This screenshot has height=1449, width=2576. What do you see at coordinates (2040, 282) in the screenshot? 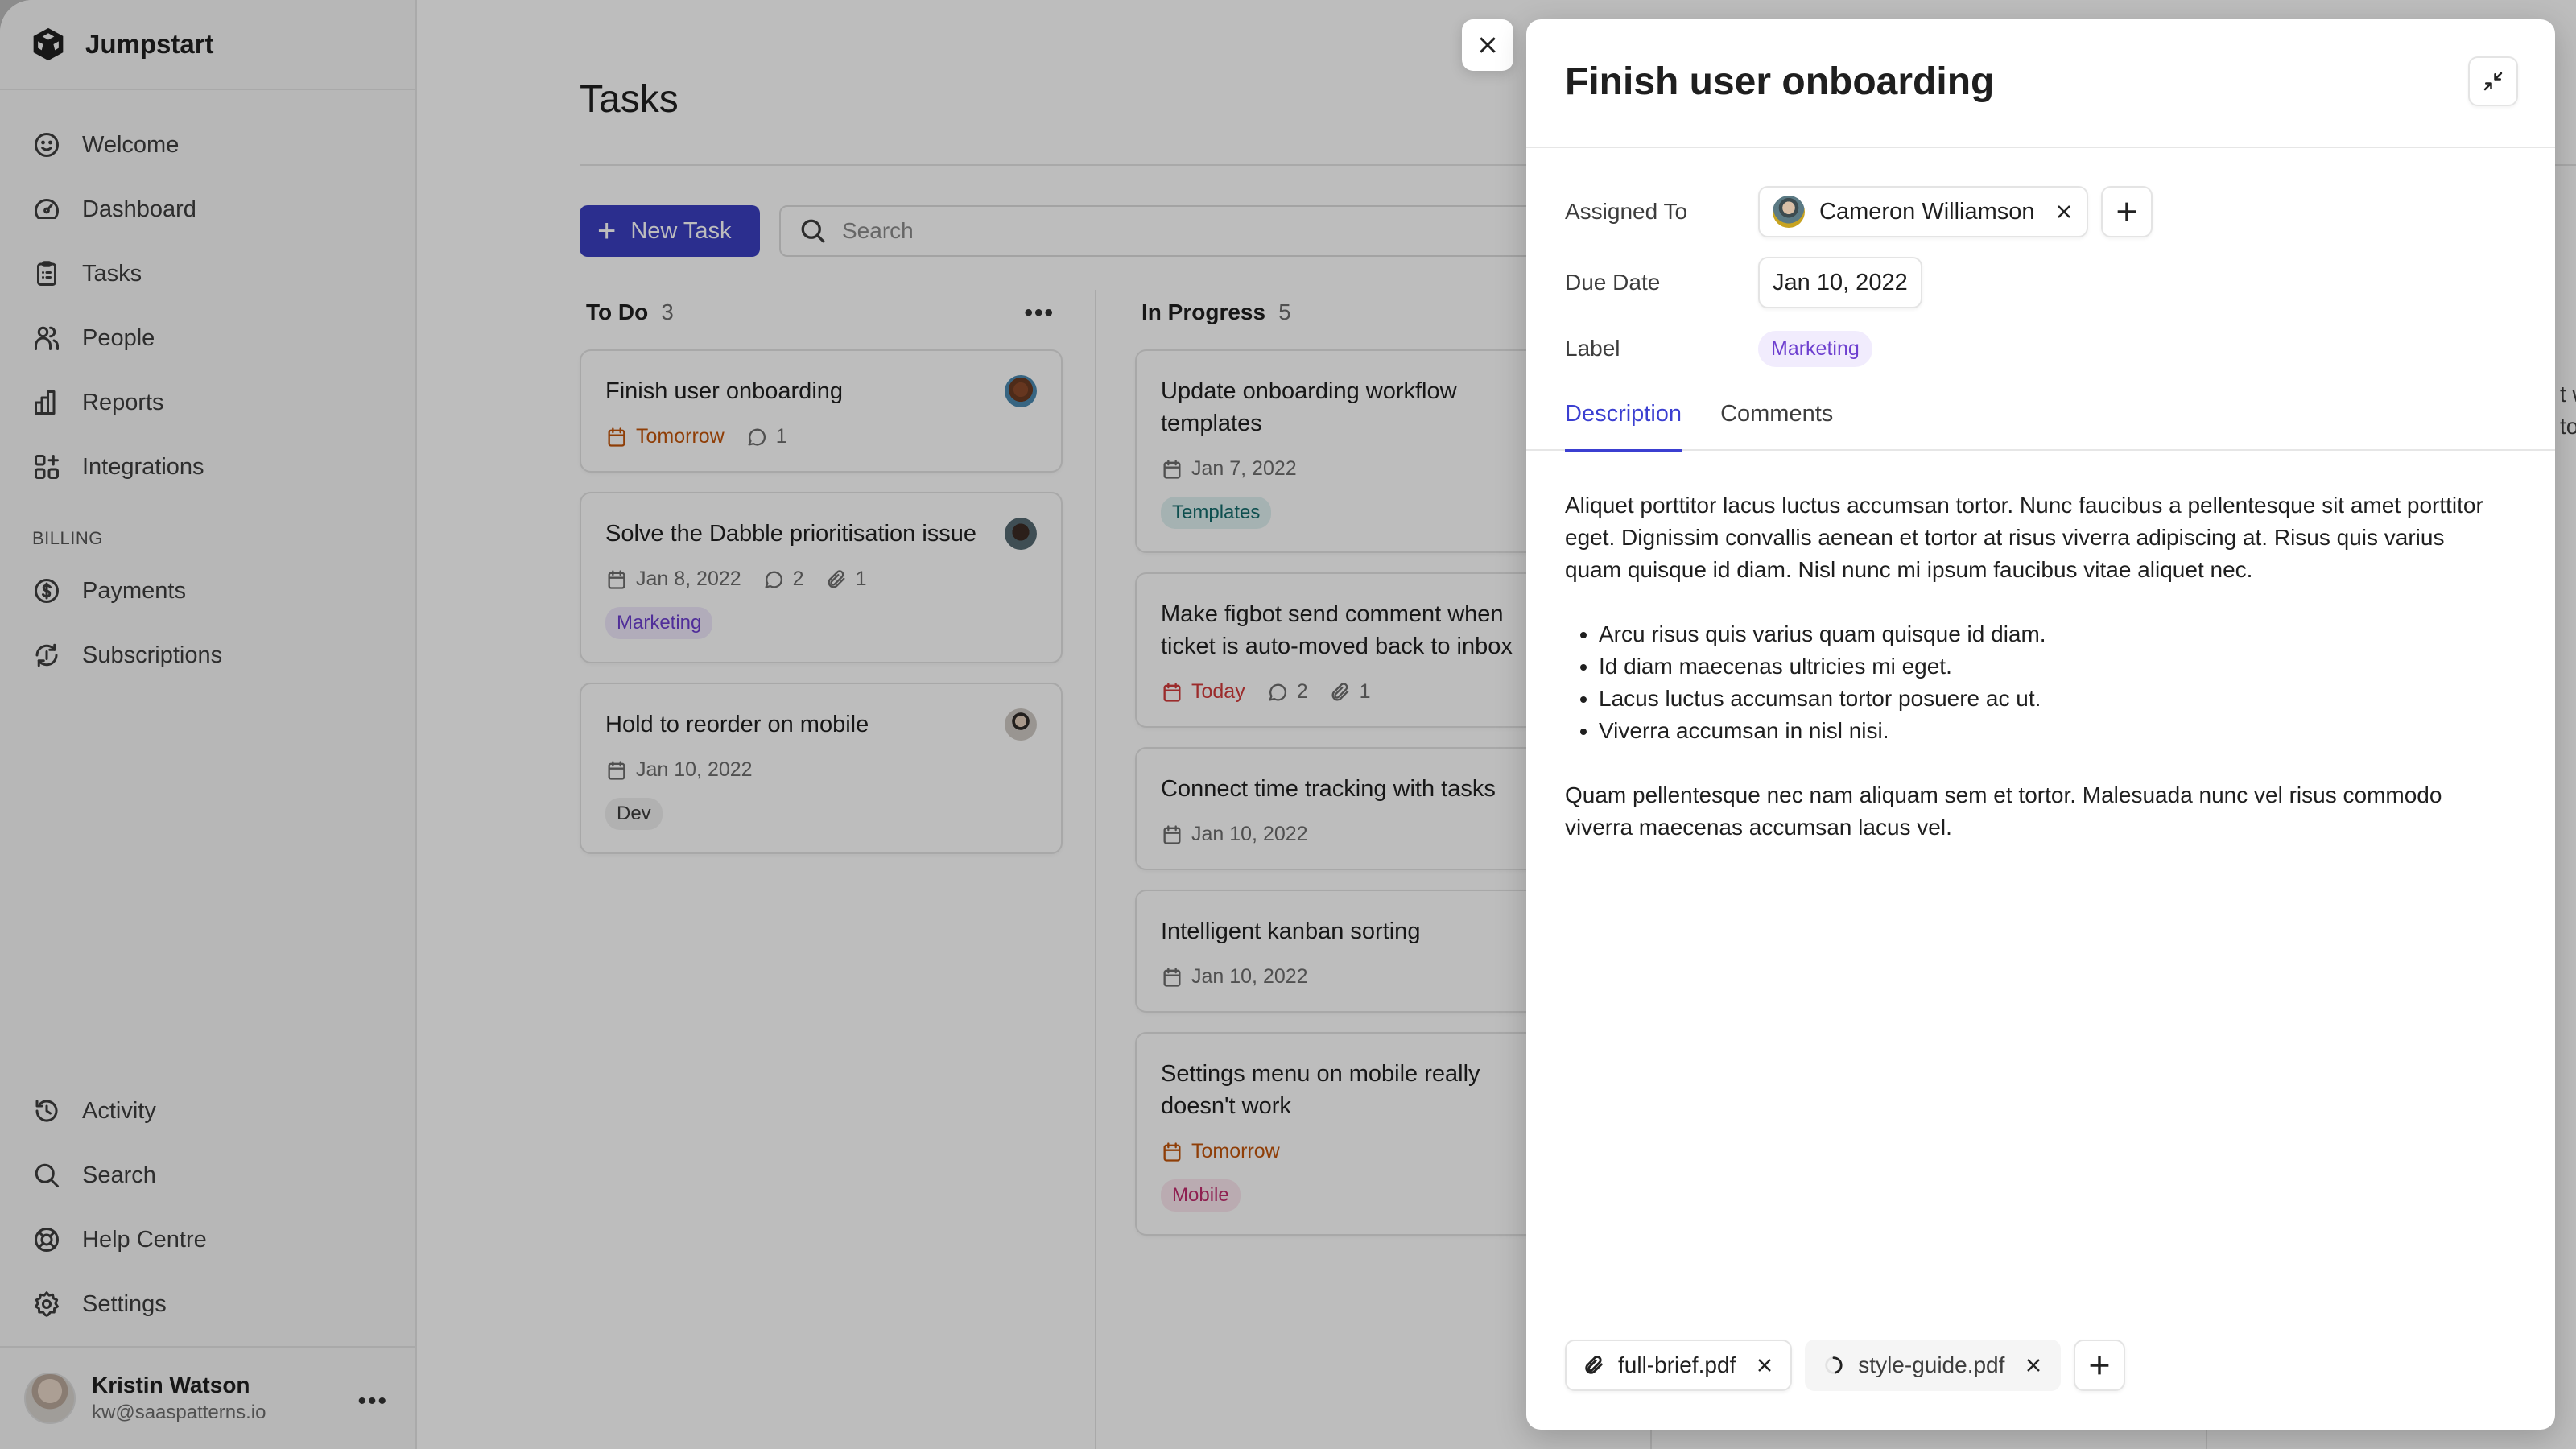
I see `due-date-row: Due Date Jan 10, 2022` at bounding box center [2040, 282].